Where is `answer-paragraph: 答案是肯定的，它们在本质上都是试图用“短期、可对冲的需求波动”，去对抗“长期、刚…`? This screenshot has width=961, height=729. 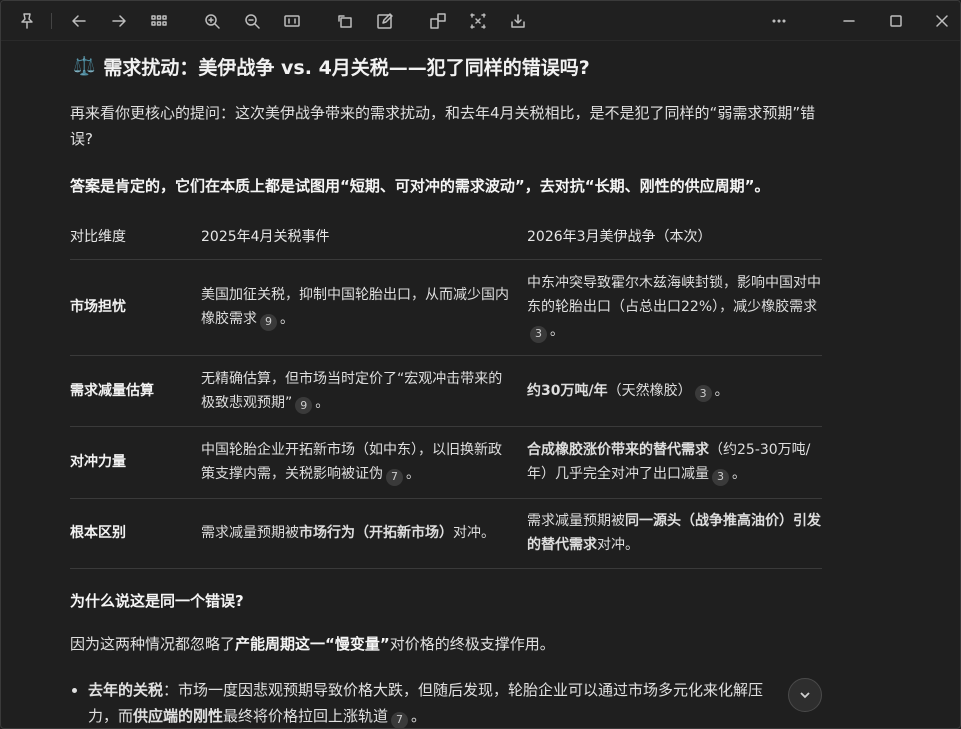
answer-paragraph: 答案是肯定的，它们在本质上都是试图用“短期、可对冲的需求波动”，去对抗“长期、刚… is located at coordinates (445, 186).